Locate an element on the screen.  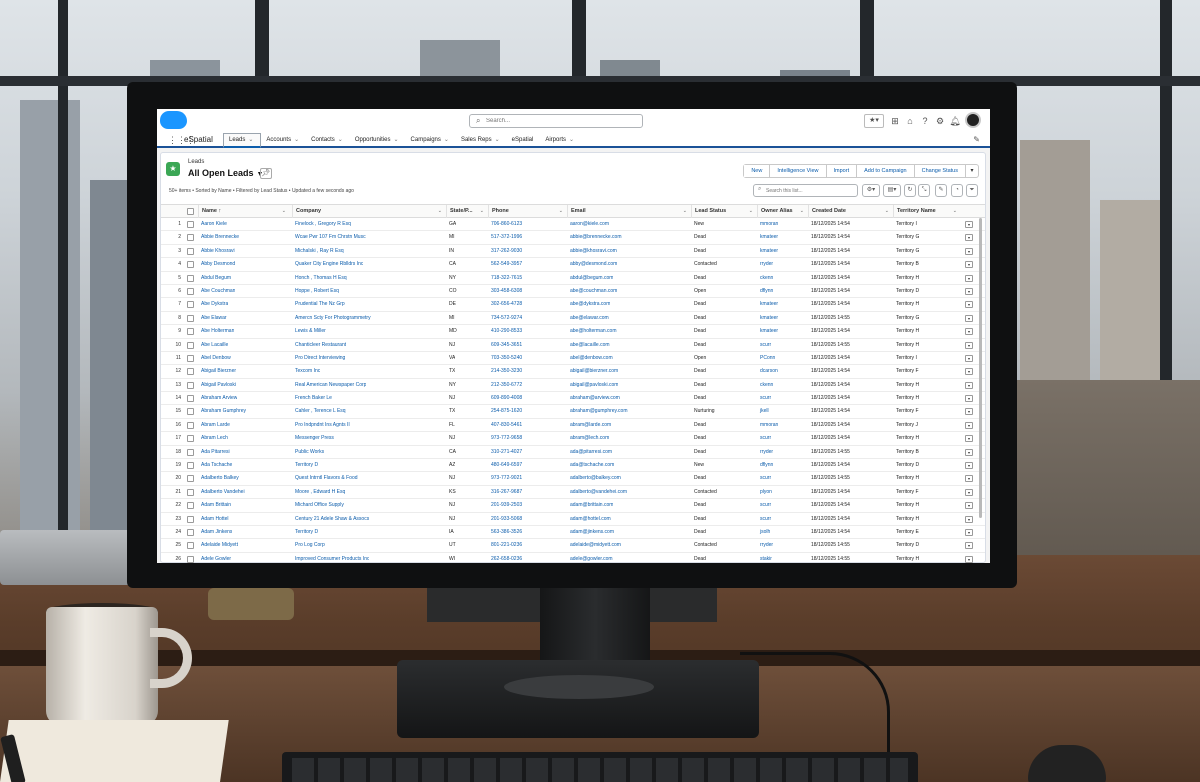
company-link: Territory D is located at coordinates (305, 465).